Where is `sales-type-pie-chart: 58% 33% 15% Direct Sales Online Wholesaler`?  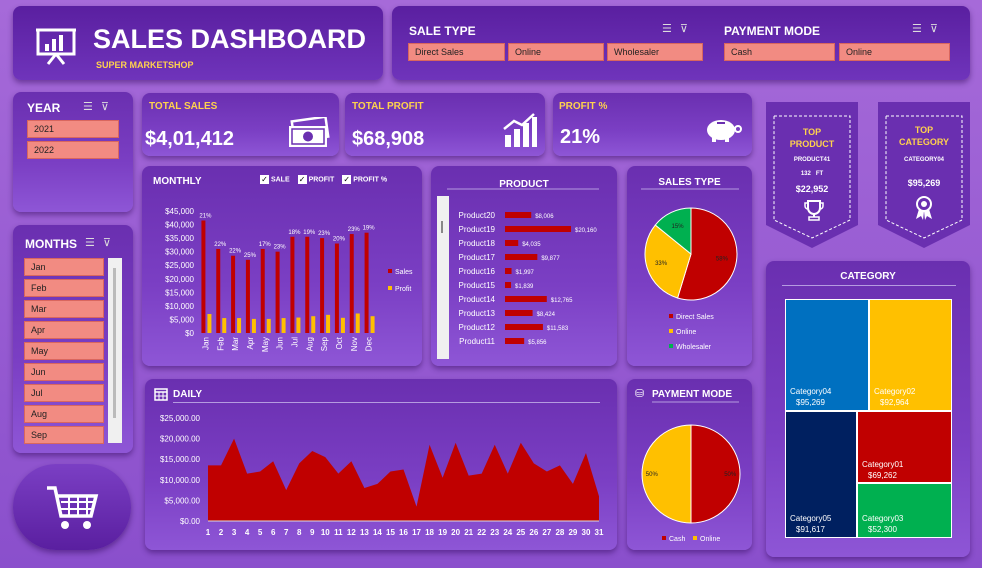
sales-type-pie-chart: 58% 33% 15% Direct Sales Online Wholesaler is located at coordinates (690, 269).